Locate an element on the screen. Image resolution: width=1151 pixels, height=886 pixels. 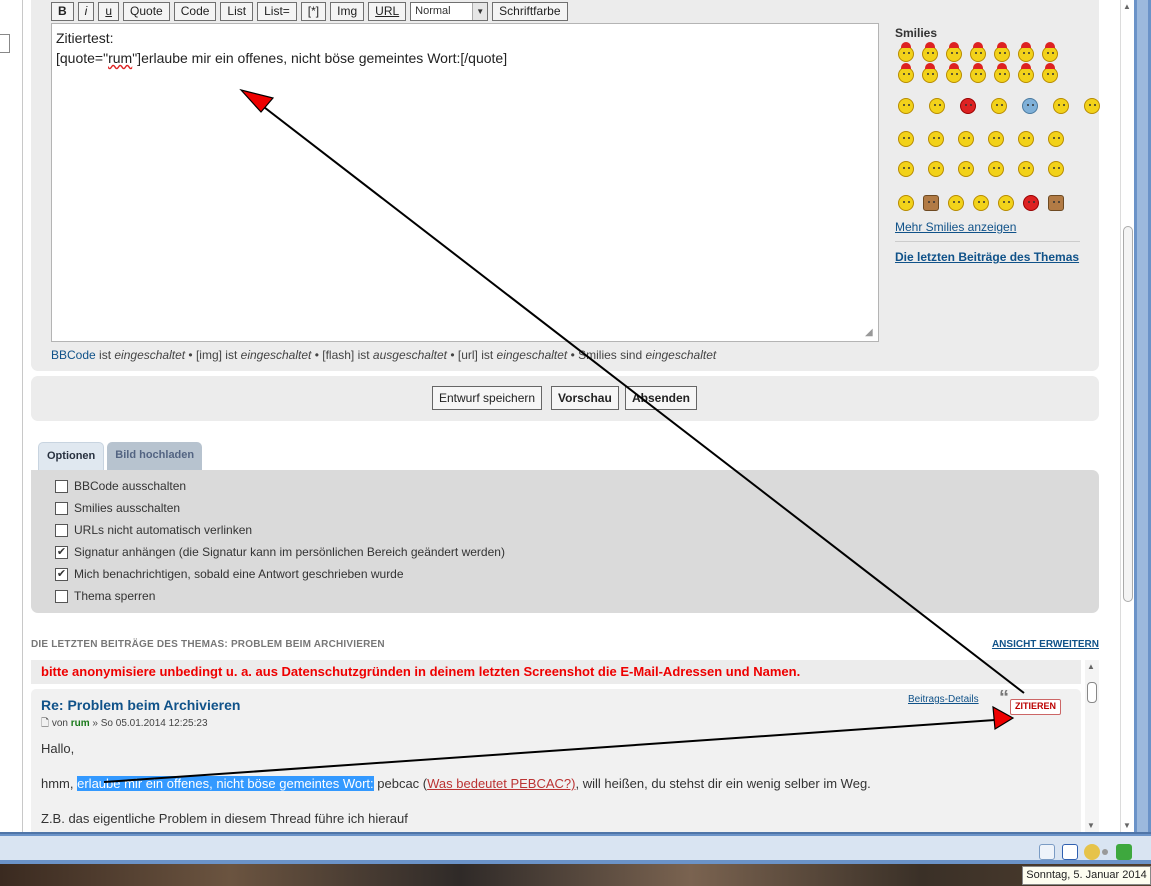
tab-upload: Bild hochladen is located at coordinates (155, 456).